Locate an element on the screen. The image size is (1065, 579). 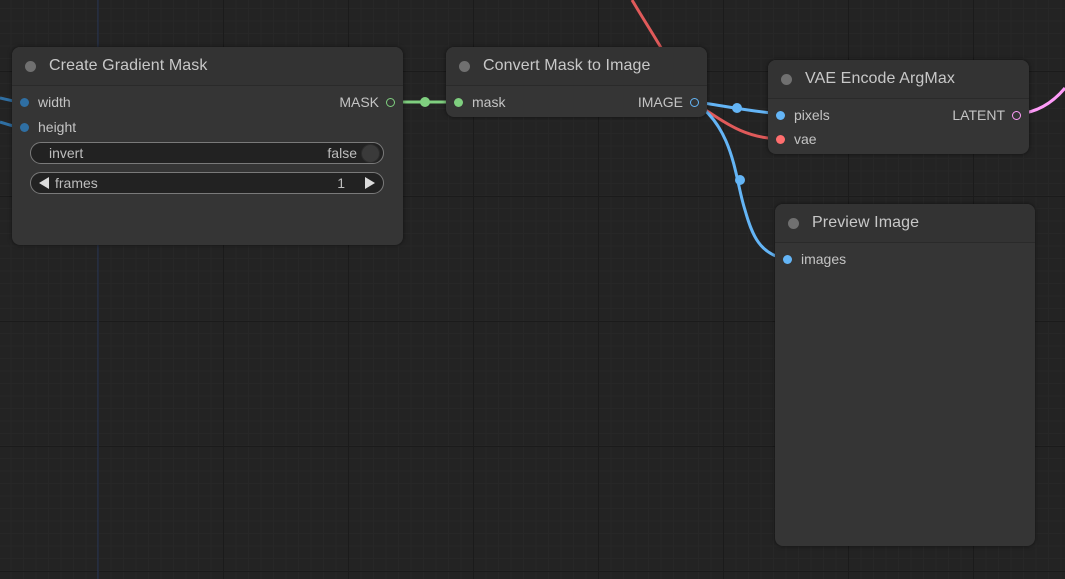
node-title-bar: VAE Encode ArgMax is located at coordinates (898, 79).